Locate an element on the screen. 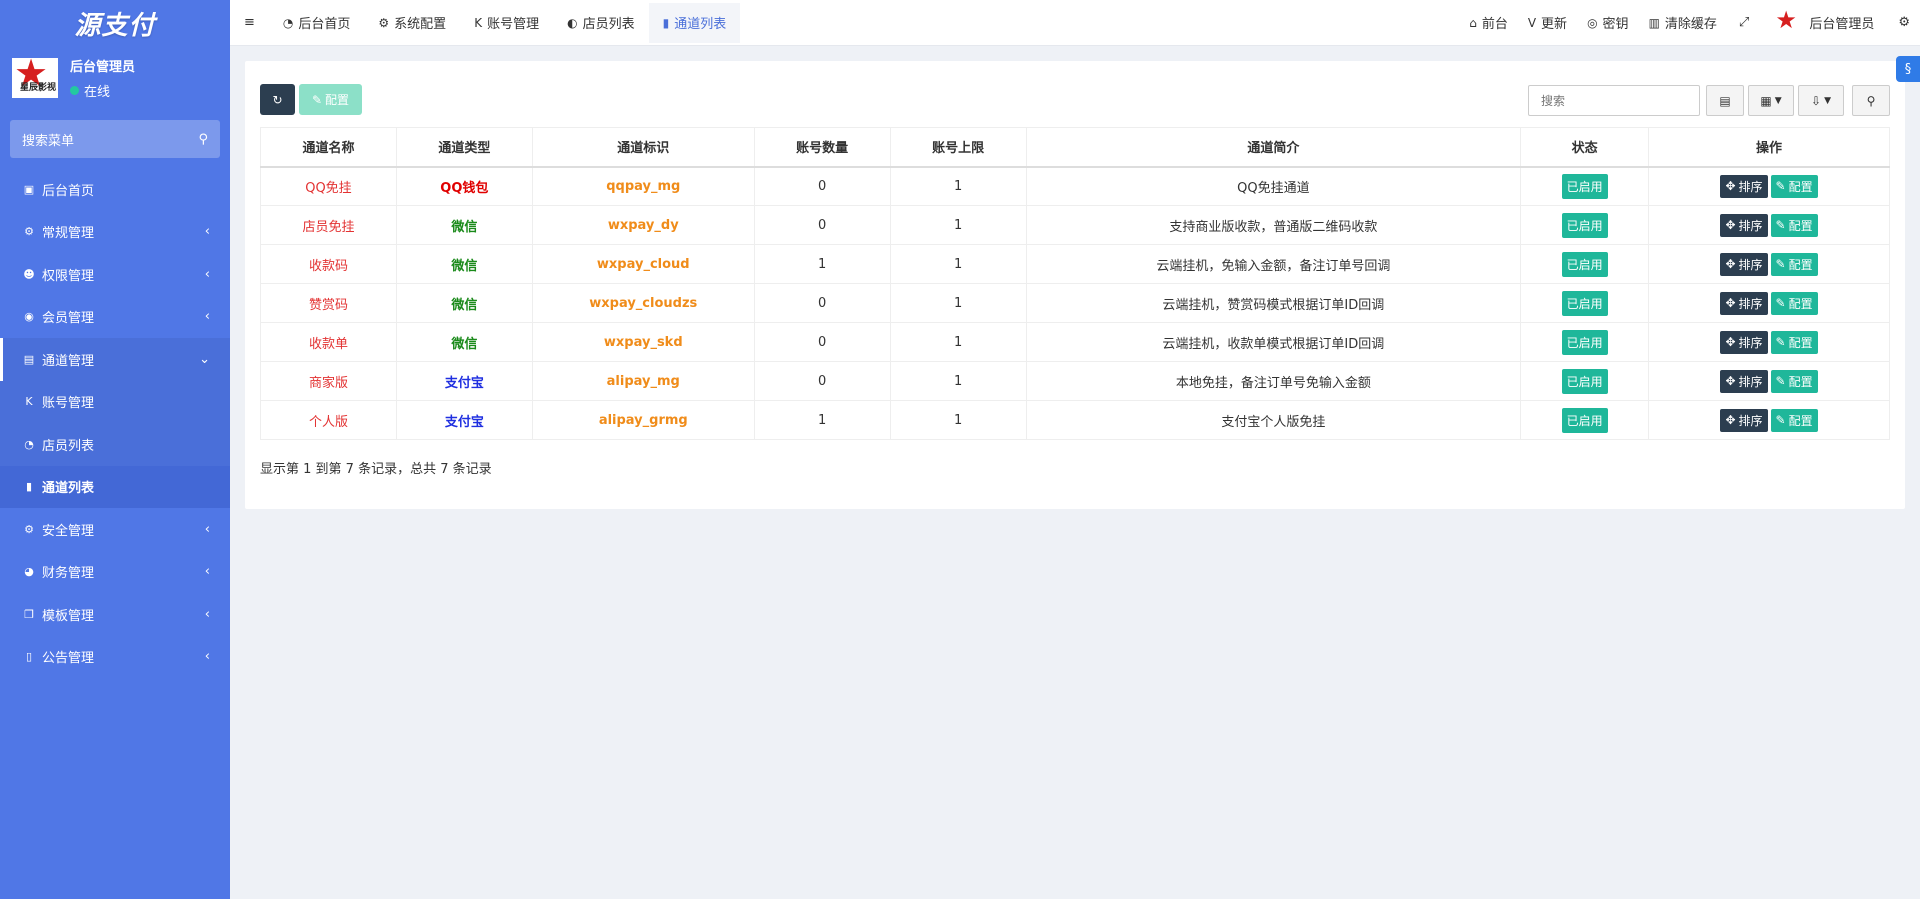 The image size is (1920, 899). tab-1: ⚙ 系统配置 is located at coordinates (412, 23).